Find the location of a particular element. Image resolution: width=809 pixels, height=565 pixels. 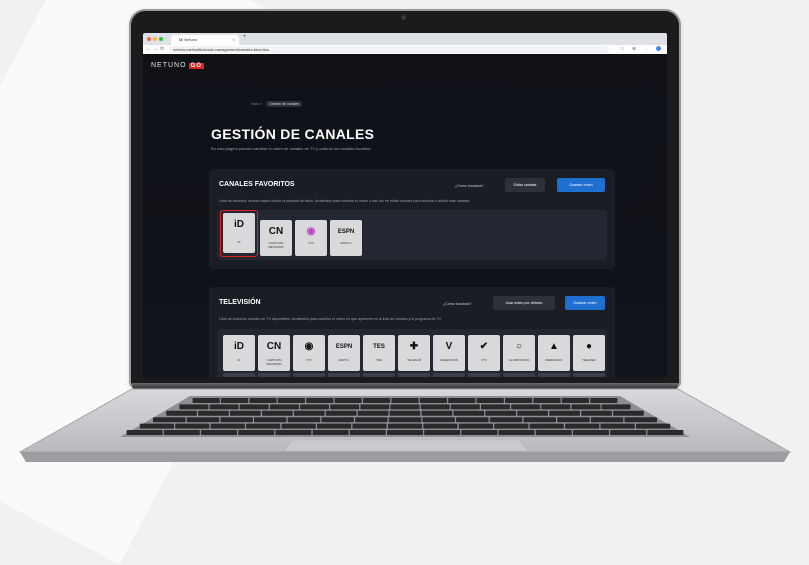

laptop-front-edge is located at coordinates (405, 457).